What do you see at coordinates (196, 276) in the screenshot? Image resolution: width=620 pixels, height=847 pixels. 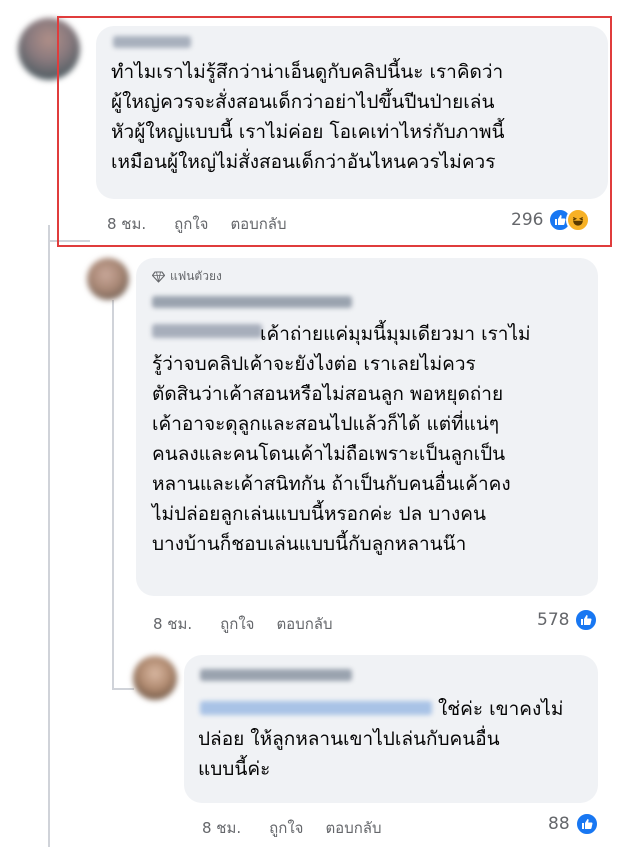 I see `badge-label: แฟนตัวยง` at bounding box center [196, 276].